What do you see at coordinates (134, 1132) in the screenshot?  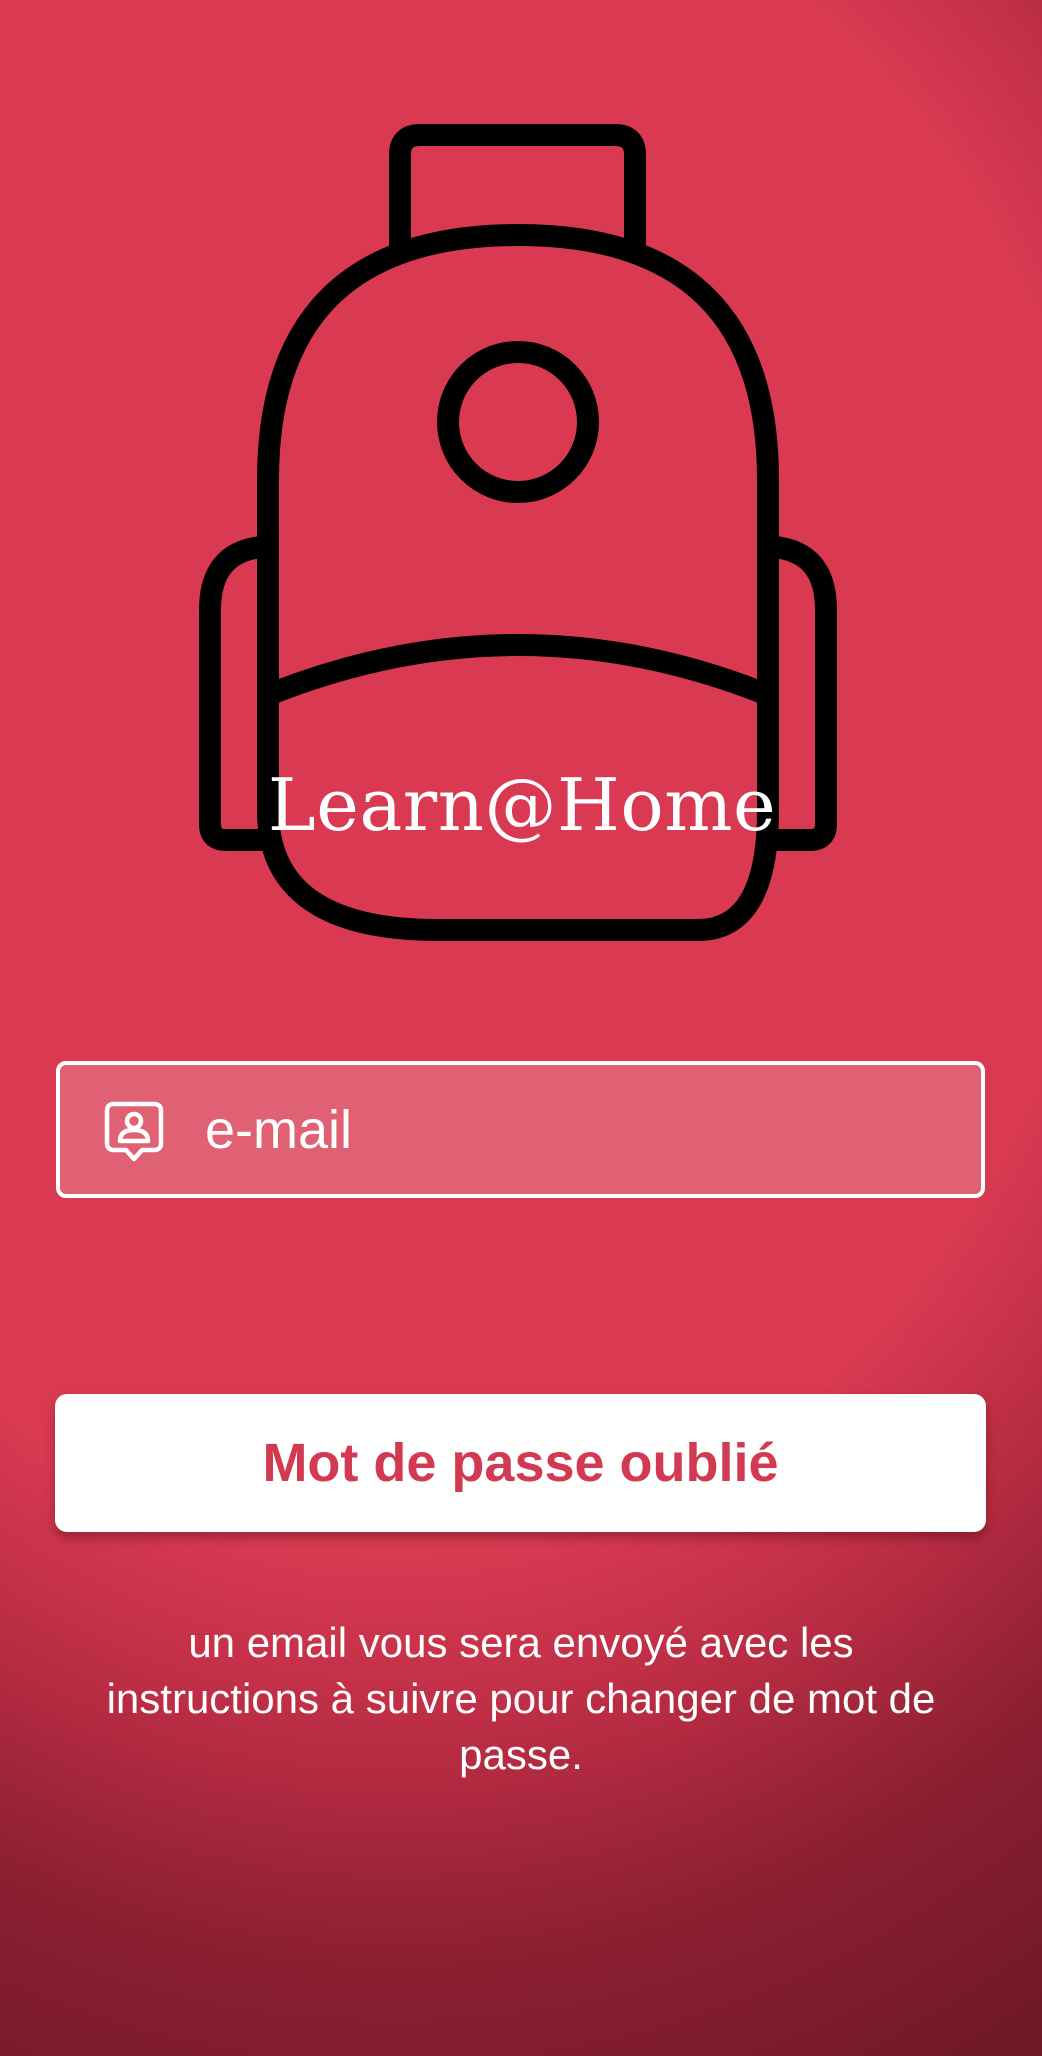 I see `user-id-icon` at bounding box center [134, 1132].